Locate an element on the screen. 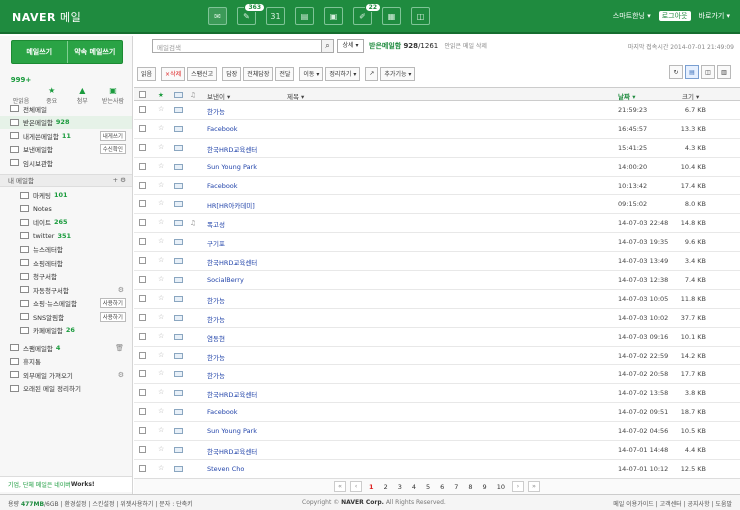  folder-item: 오래된 메일 정리하기 is located at coordinates (66, 389).